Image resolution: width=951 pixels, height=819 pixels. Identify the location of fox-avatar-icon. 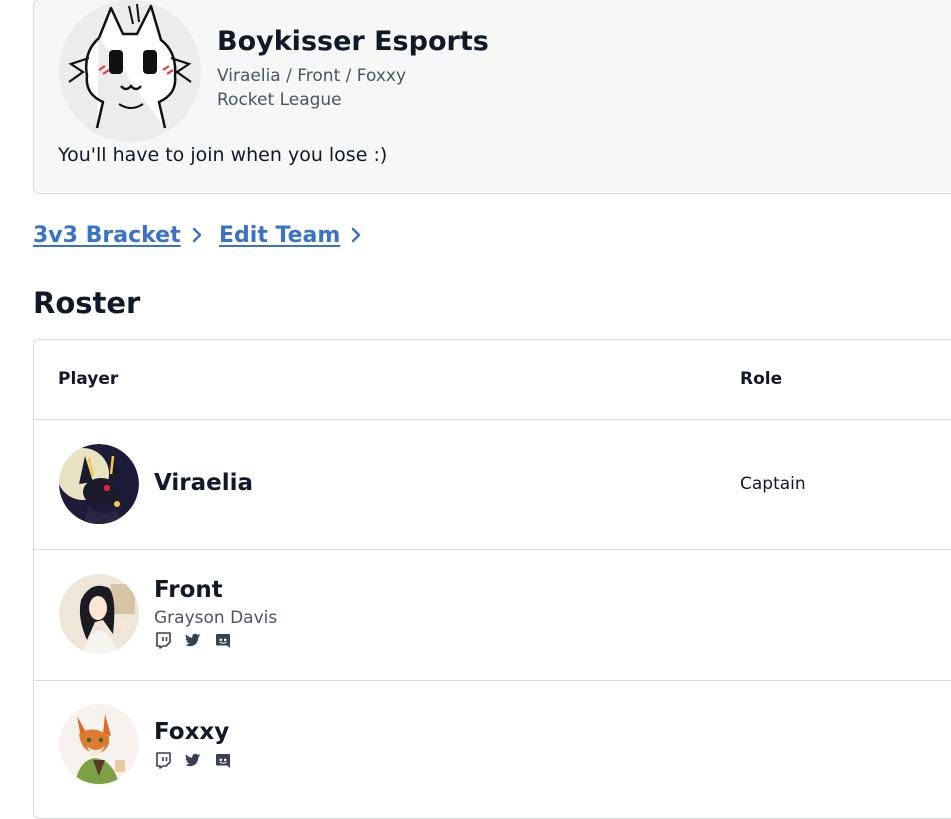
(99, 744).